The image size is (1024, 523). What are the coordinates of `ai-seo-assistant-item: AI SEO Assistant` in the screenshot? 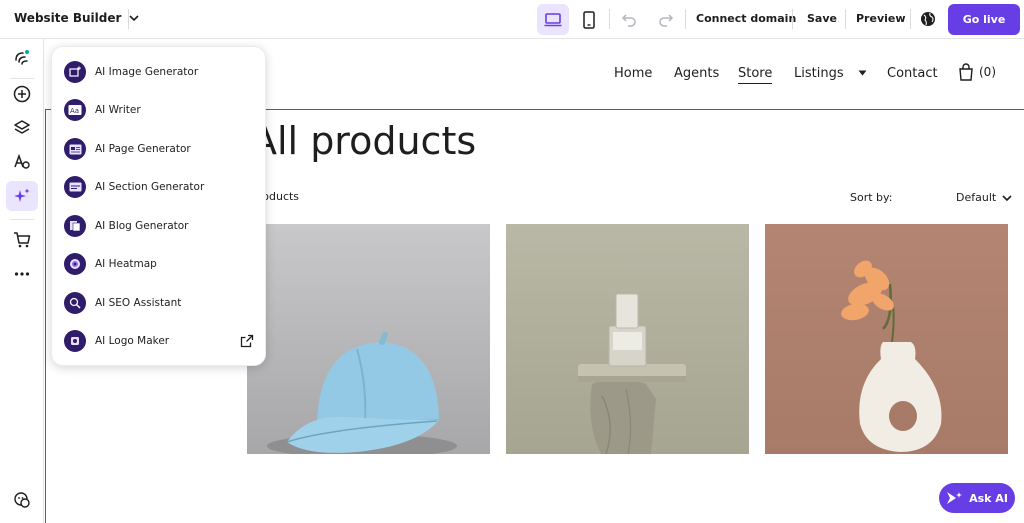 It's located at (160, 303).